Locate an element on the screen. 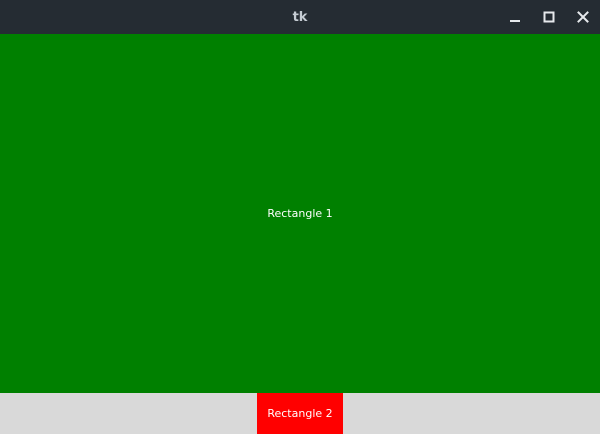 Image resolution: width=600 pixels, height=434 pixels. rectangle-2: Rectangle 2 is located at coordinates (300, 413).